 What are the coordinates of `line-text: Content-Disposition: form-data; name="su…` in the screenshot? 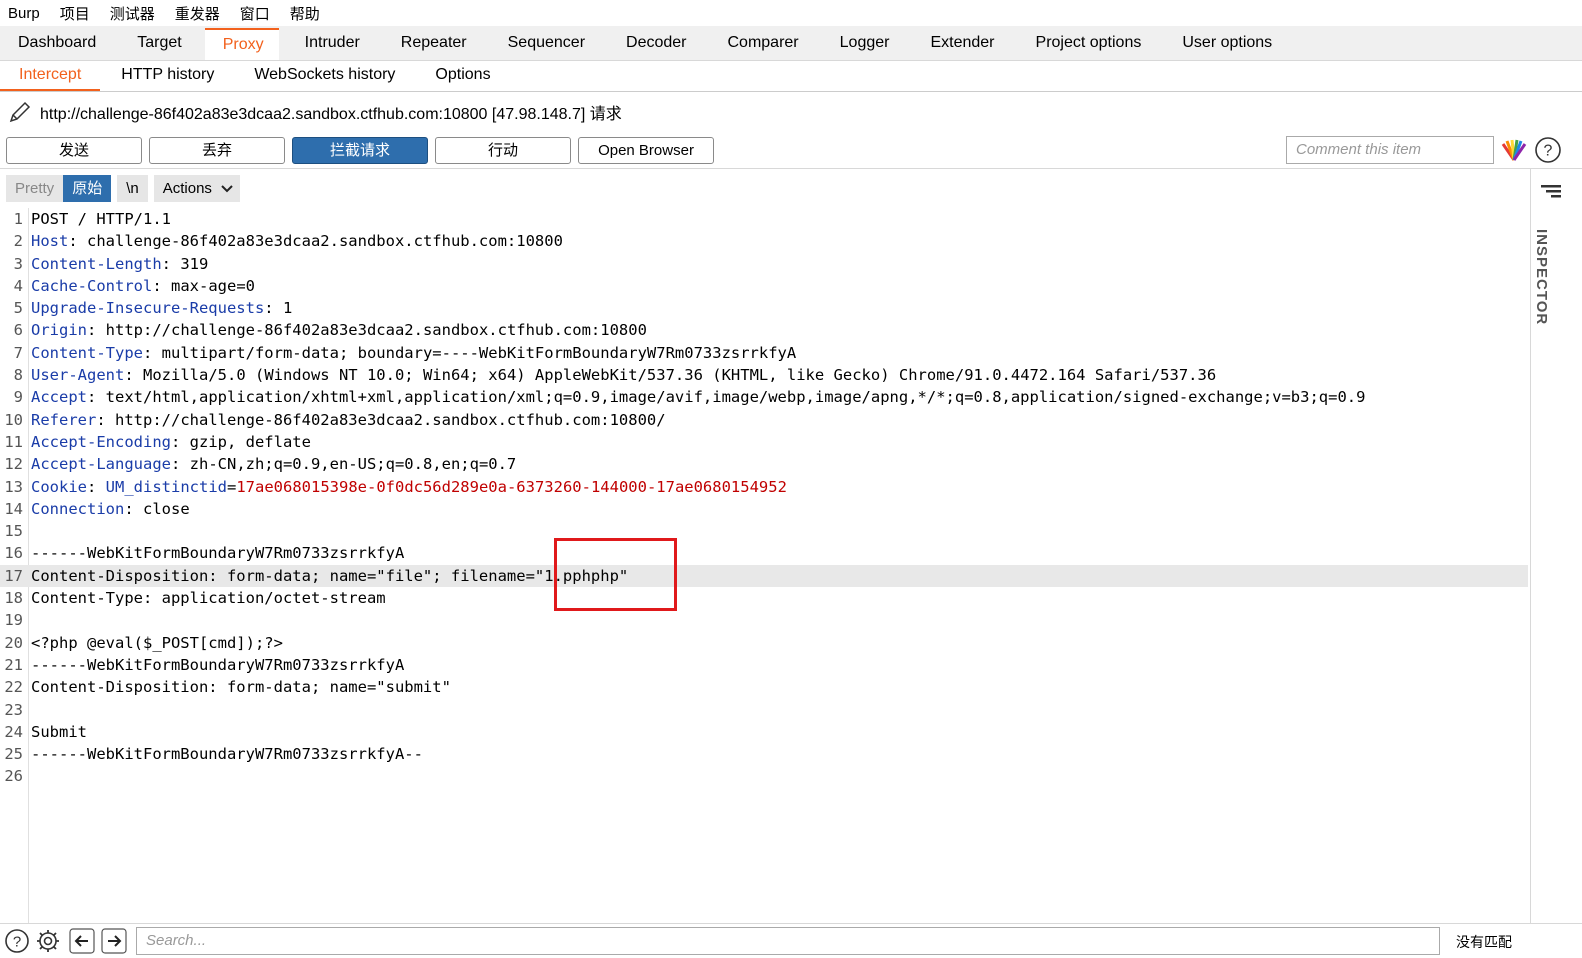 It's located at (241, 687).